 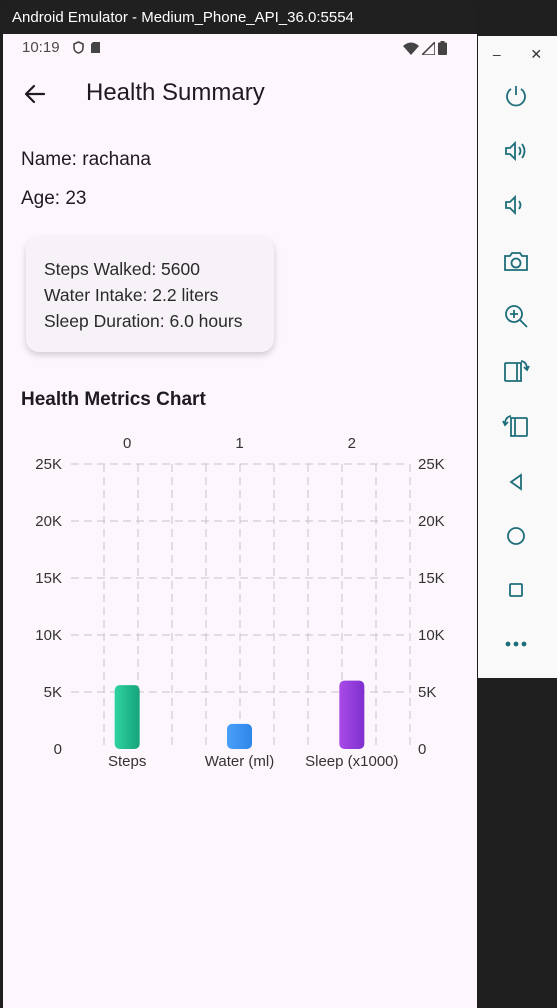 I want to click on app-bar: Health Summary, so click(x=240, y=94).